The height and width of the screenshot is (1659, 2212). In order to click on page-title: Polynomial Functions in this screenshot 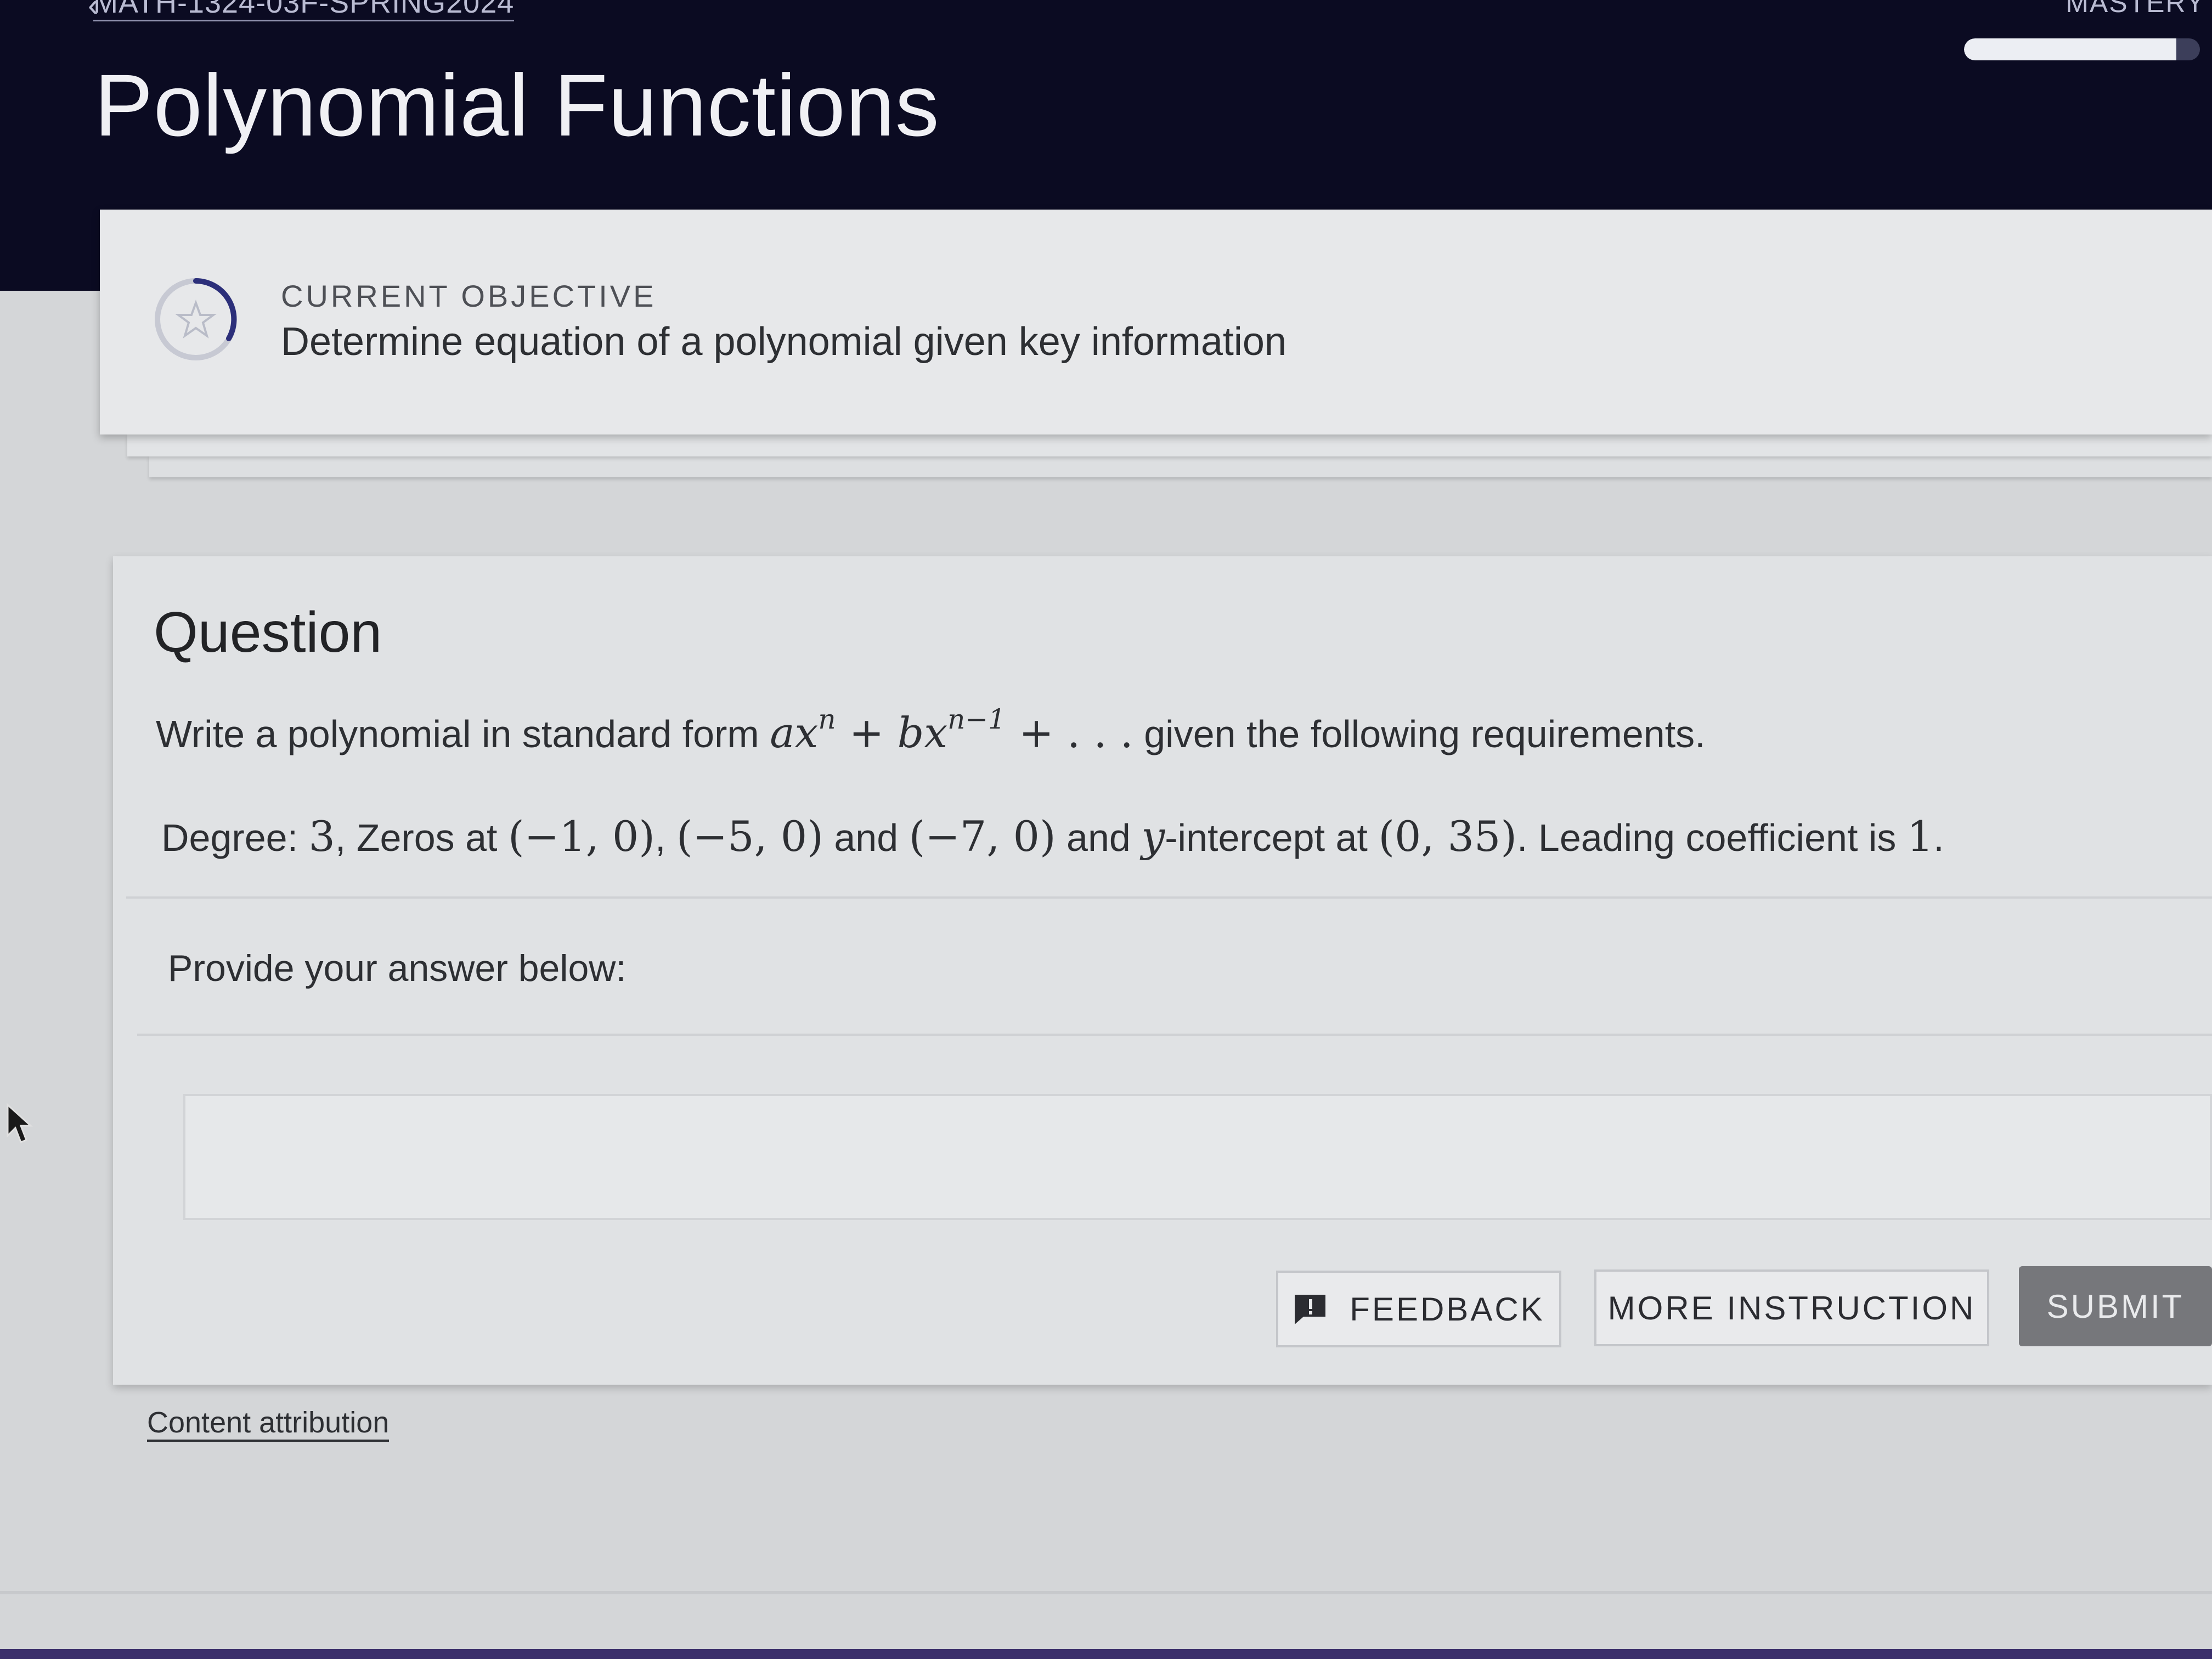, I will do `click(517, 105)`.